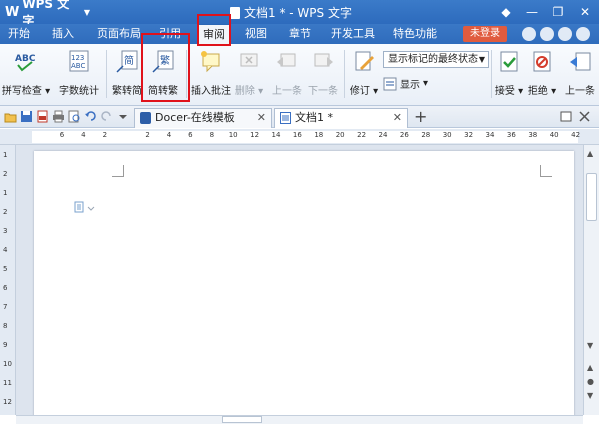 The height and width of the screenshot is (424, 599). Describe the element at coordinates (364, 91) in the screenshot. I see `track-changes-label: 修订 ▾` at that location.